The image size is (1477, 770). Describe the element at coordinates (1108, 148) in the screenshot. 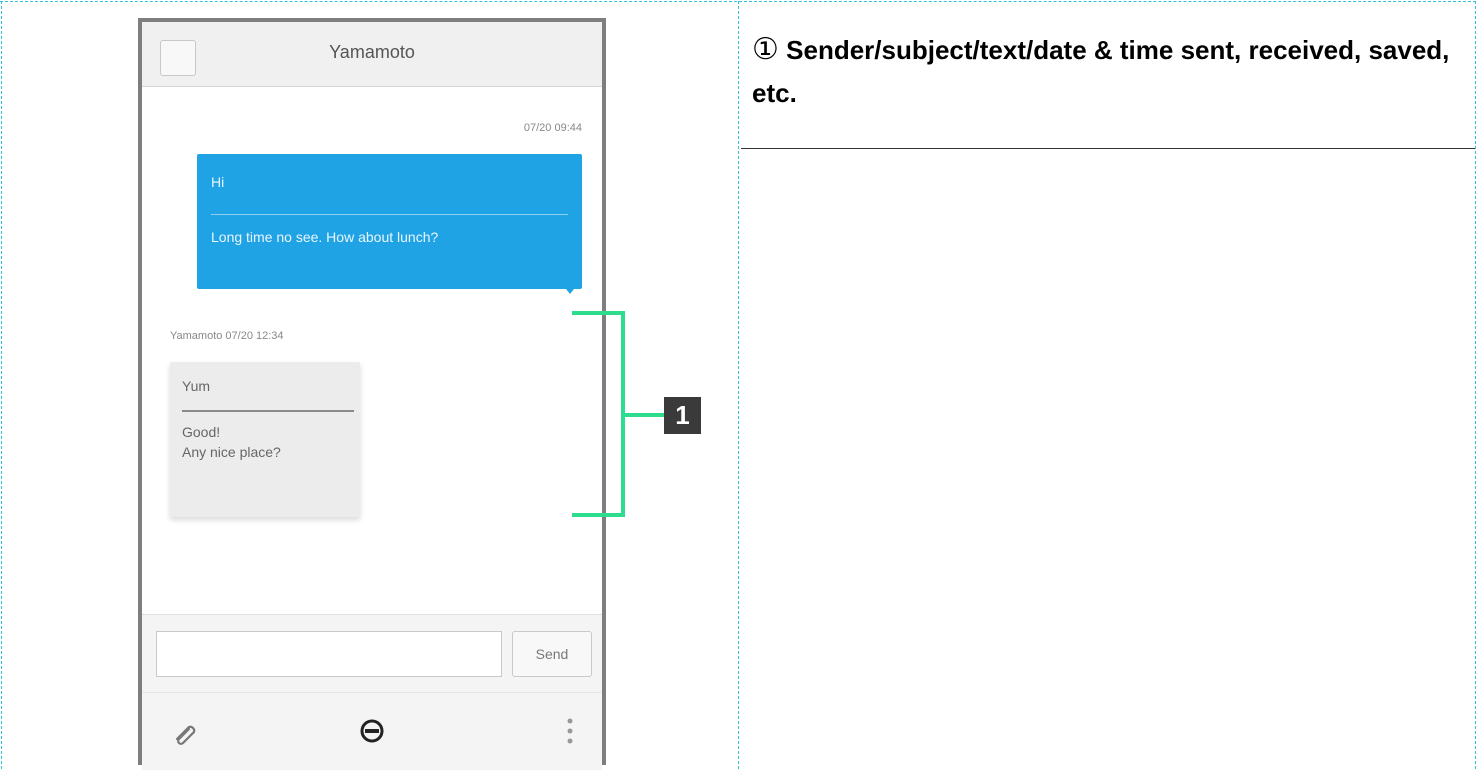

I see `description-underline` at that location.